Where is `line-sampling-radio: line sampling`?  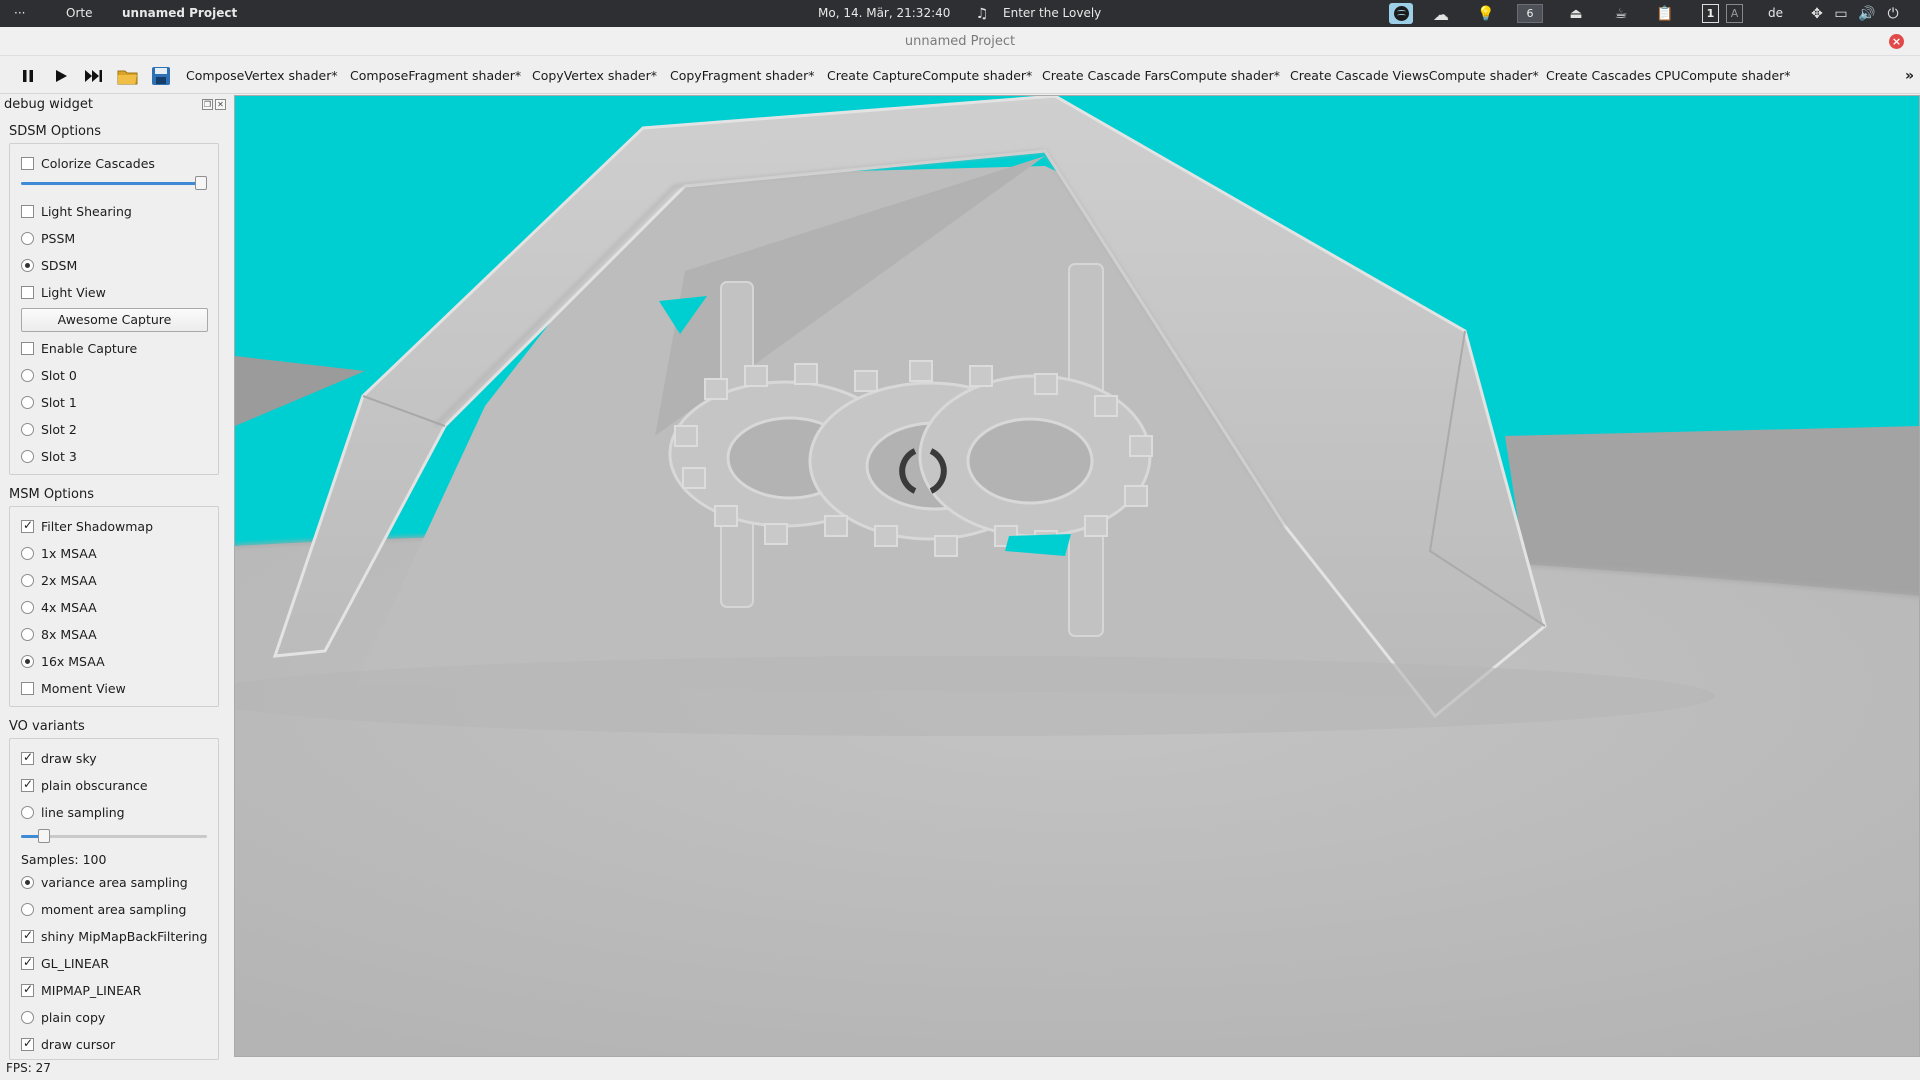 line-sampling-radio: line sampling is located at coordinates (73, 812).